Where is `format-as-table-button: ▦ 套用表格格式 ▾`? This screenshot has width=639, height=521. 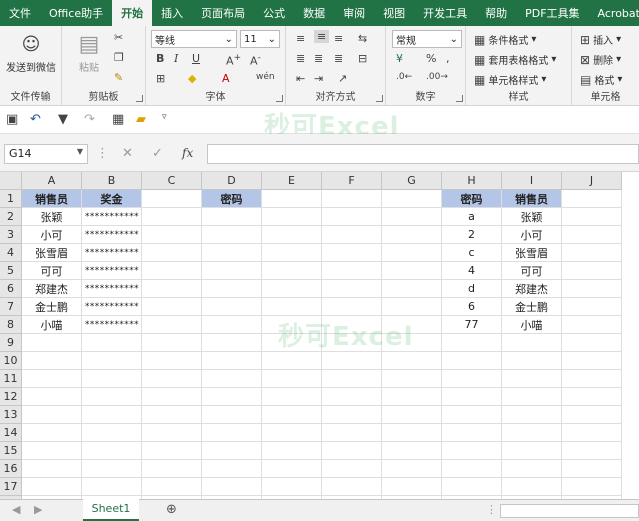 format-as-table-button: ▦ 套用表格格式 ▾ is located at coordinates (515, 60).